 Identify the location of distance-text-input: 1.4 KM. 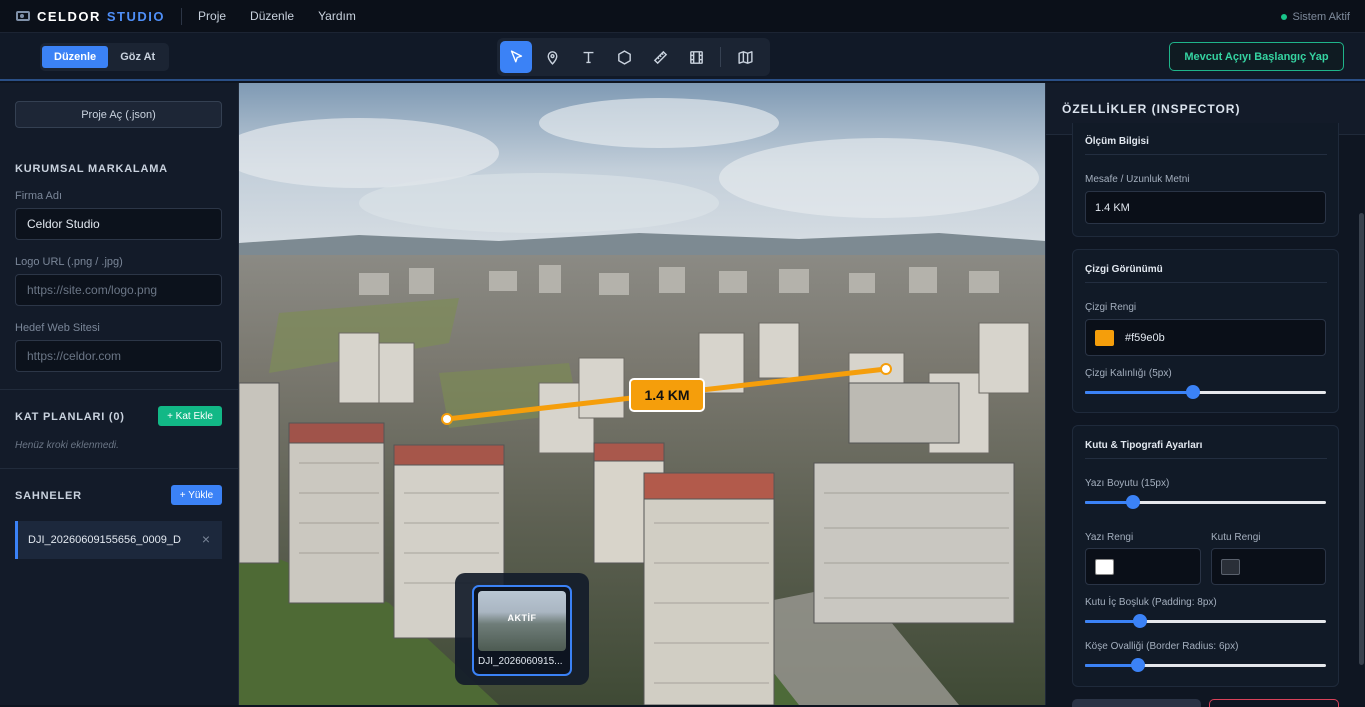
(1205, 207).